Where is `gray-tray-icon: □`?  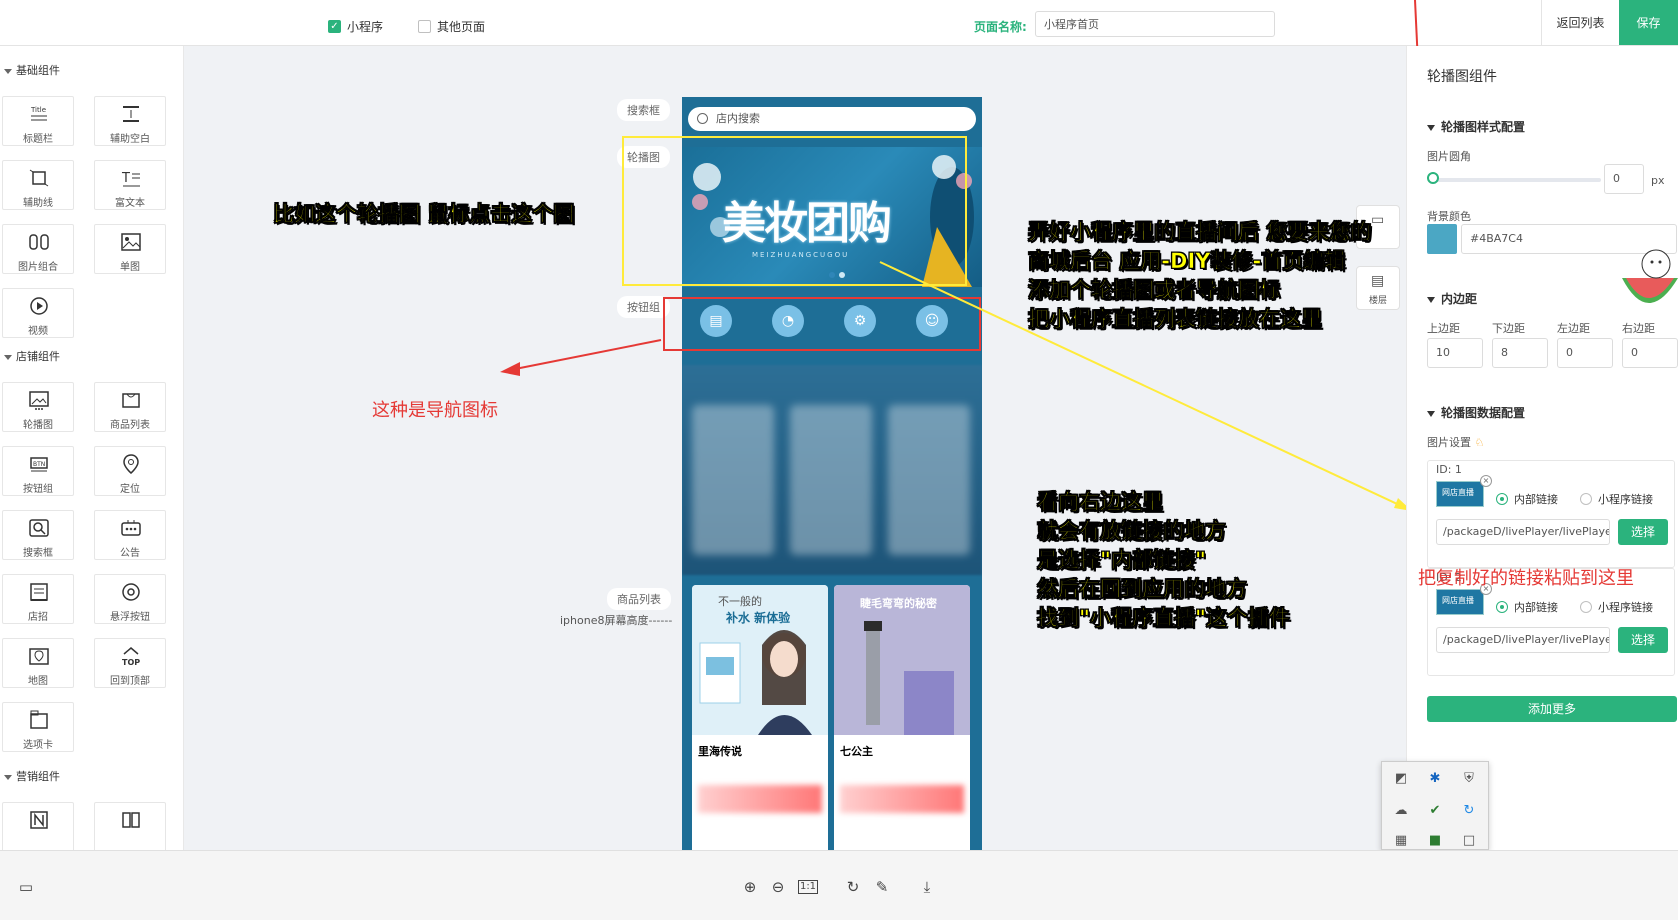
gray-tray-icon: □ is located at coordinates (1469, 841).